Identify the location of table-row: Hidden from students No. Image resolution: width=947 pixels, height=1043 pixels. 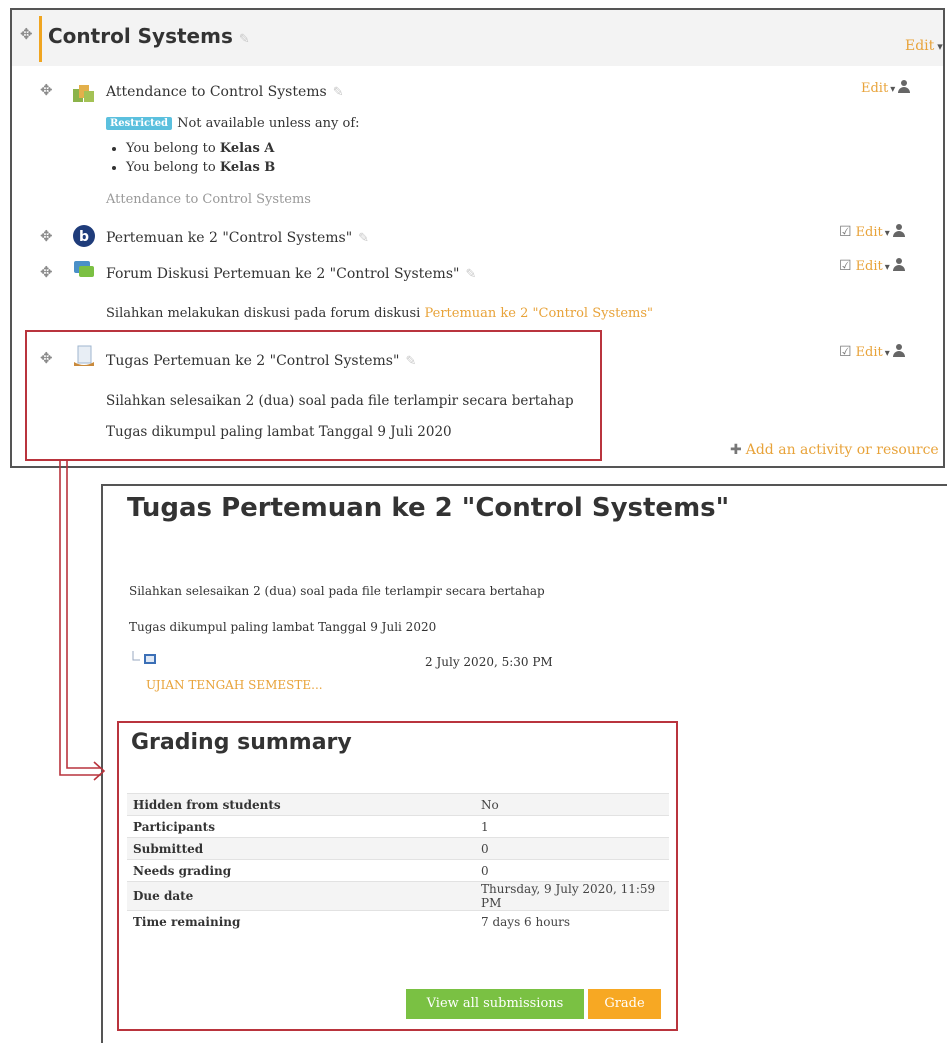
(398, 804).